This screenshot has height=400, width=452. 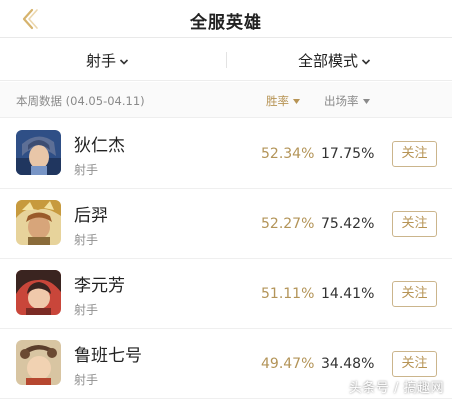 What do you see at coordinates (277, 101) in the screenshot?
I see `sort-win-label: 胜率` at bounding box center [277, 101].